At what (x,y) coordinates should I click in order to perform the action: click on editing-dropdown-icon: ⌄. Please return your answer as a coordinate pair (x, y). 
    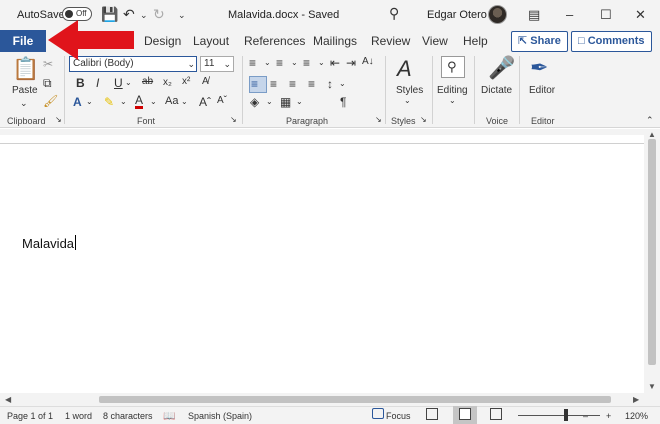
    Looking at the image, I should click on (452, 100).